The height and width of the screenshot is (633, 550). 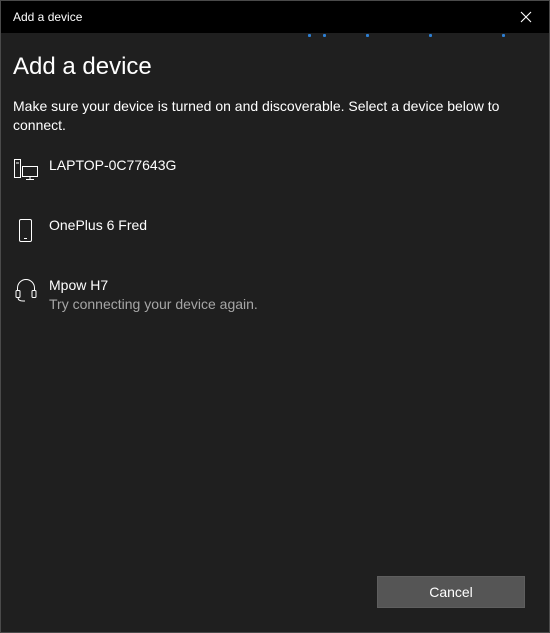 I want to click on searching-progress-indicator, so click(x=275, y=36).